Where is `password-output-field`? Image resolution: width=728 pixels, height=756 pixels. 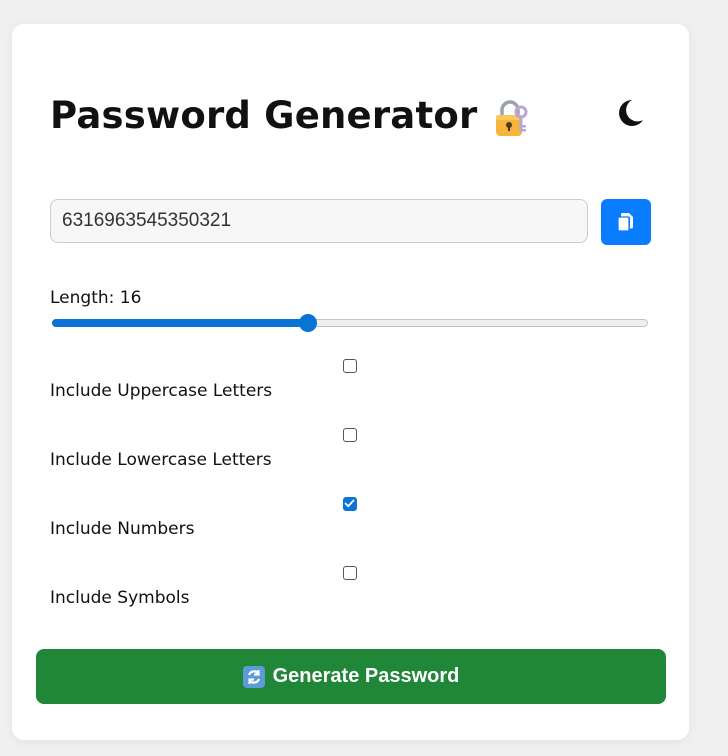
password-output-field is located at coordinates (319, 221).